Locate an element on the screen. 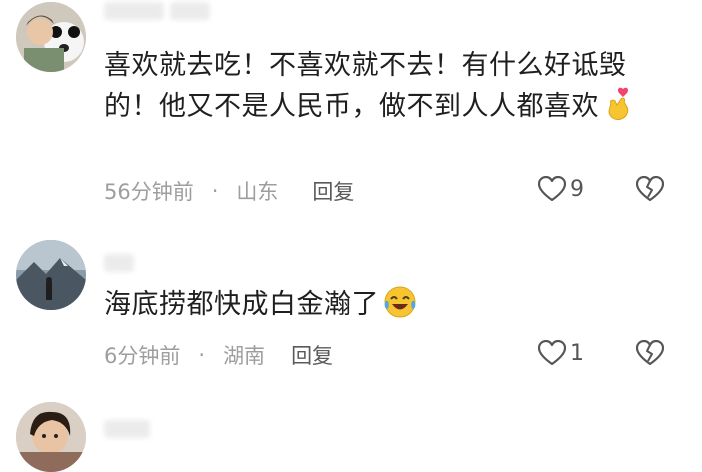  like-button: 9 is located at coordinates (561, 189).